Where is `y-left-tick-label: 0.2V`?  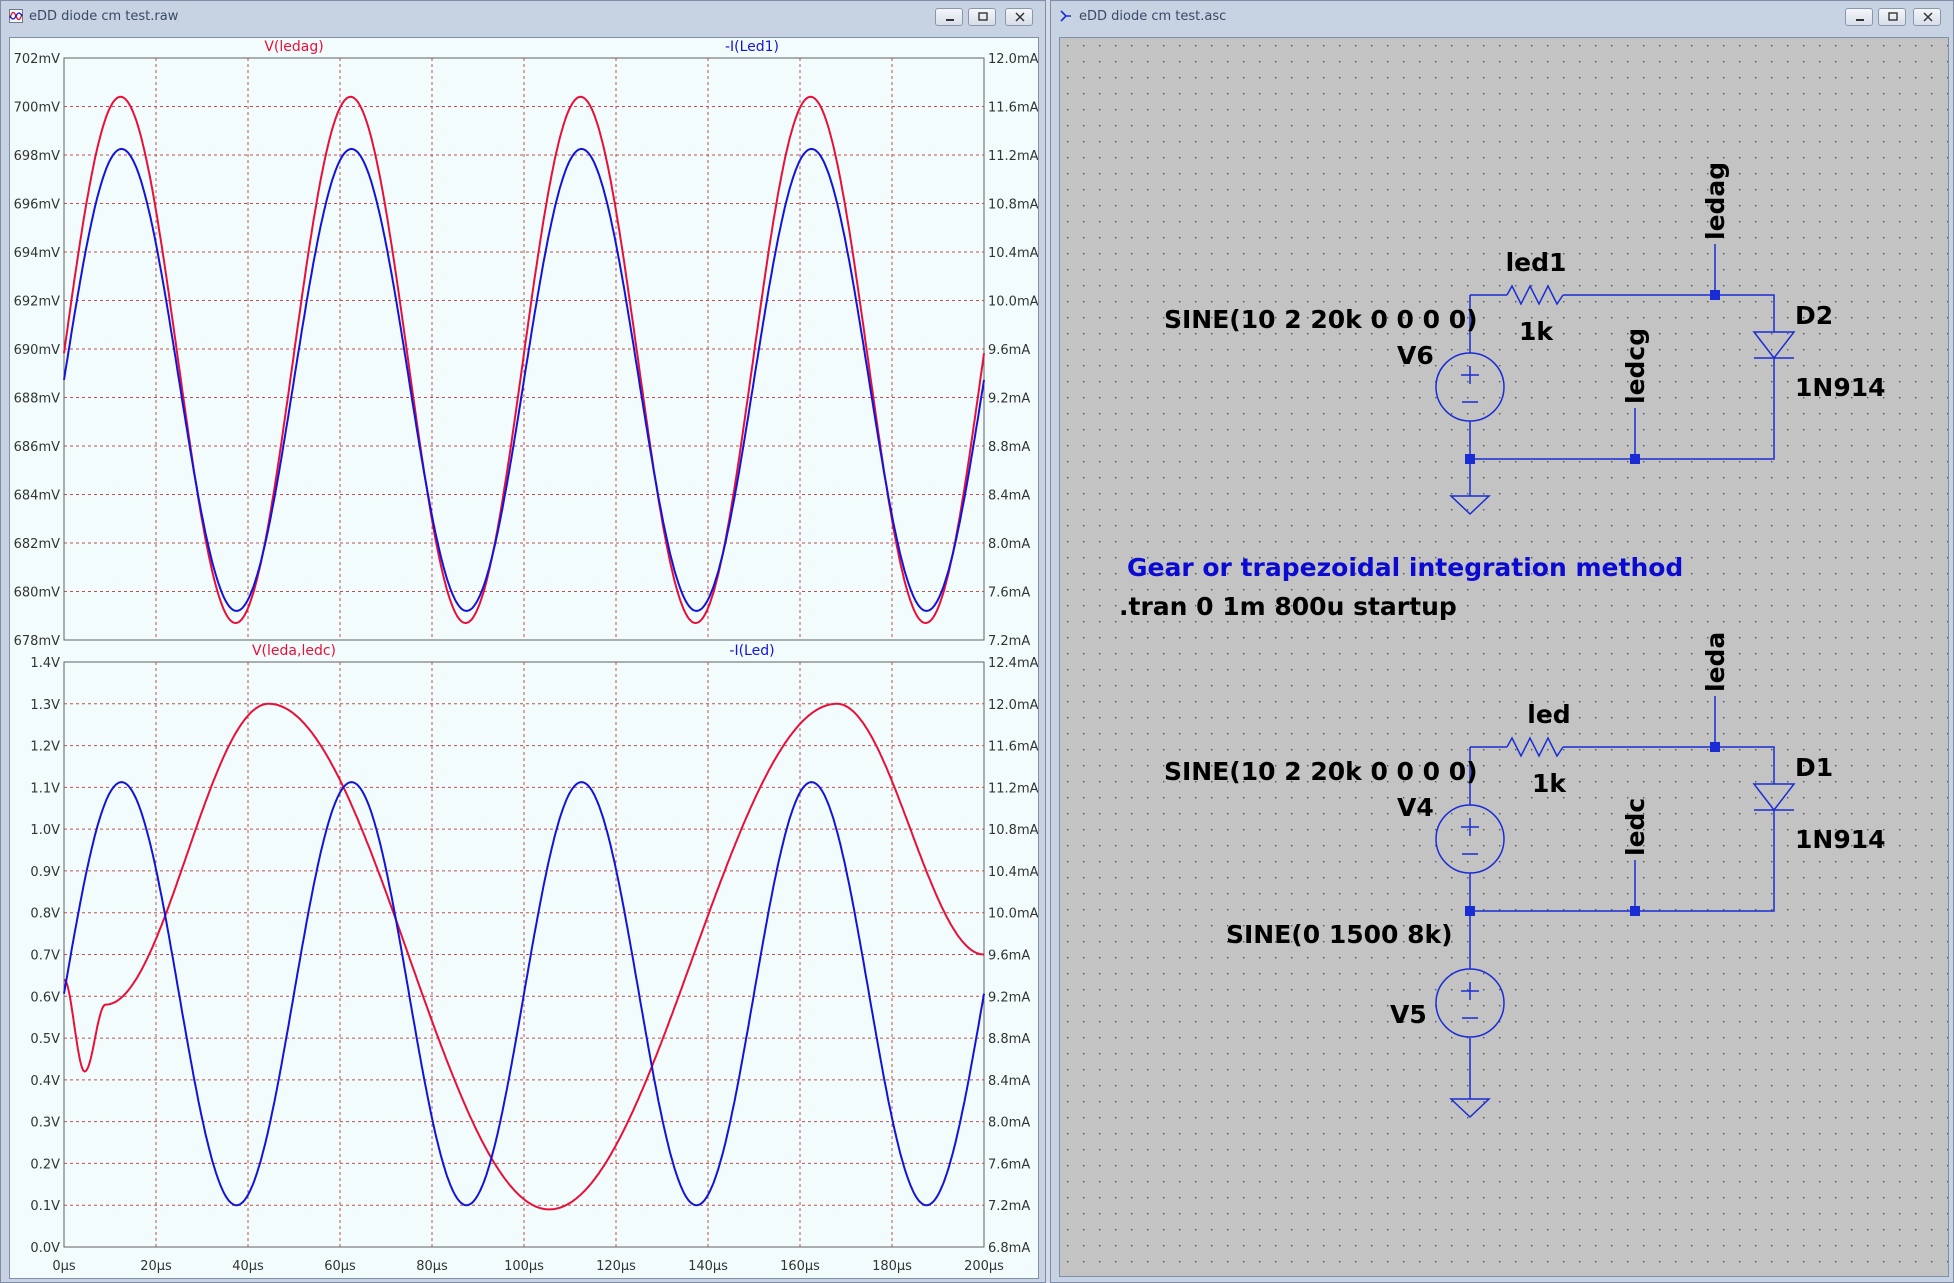 y-left-tick-label: 0.2V is located at coordinates (45, 1164).